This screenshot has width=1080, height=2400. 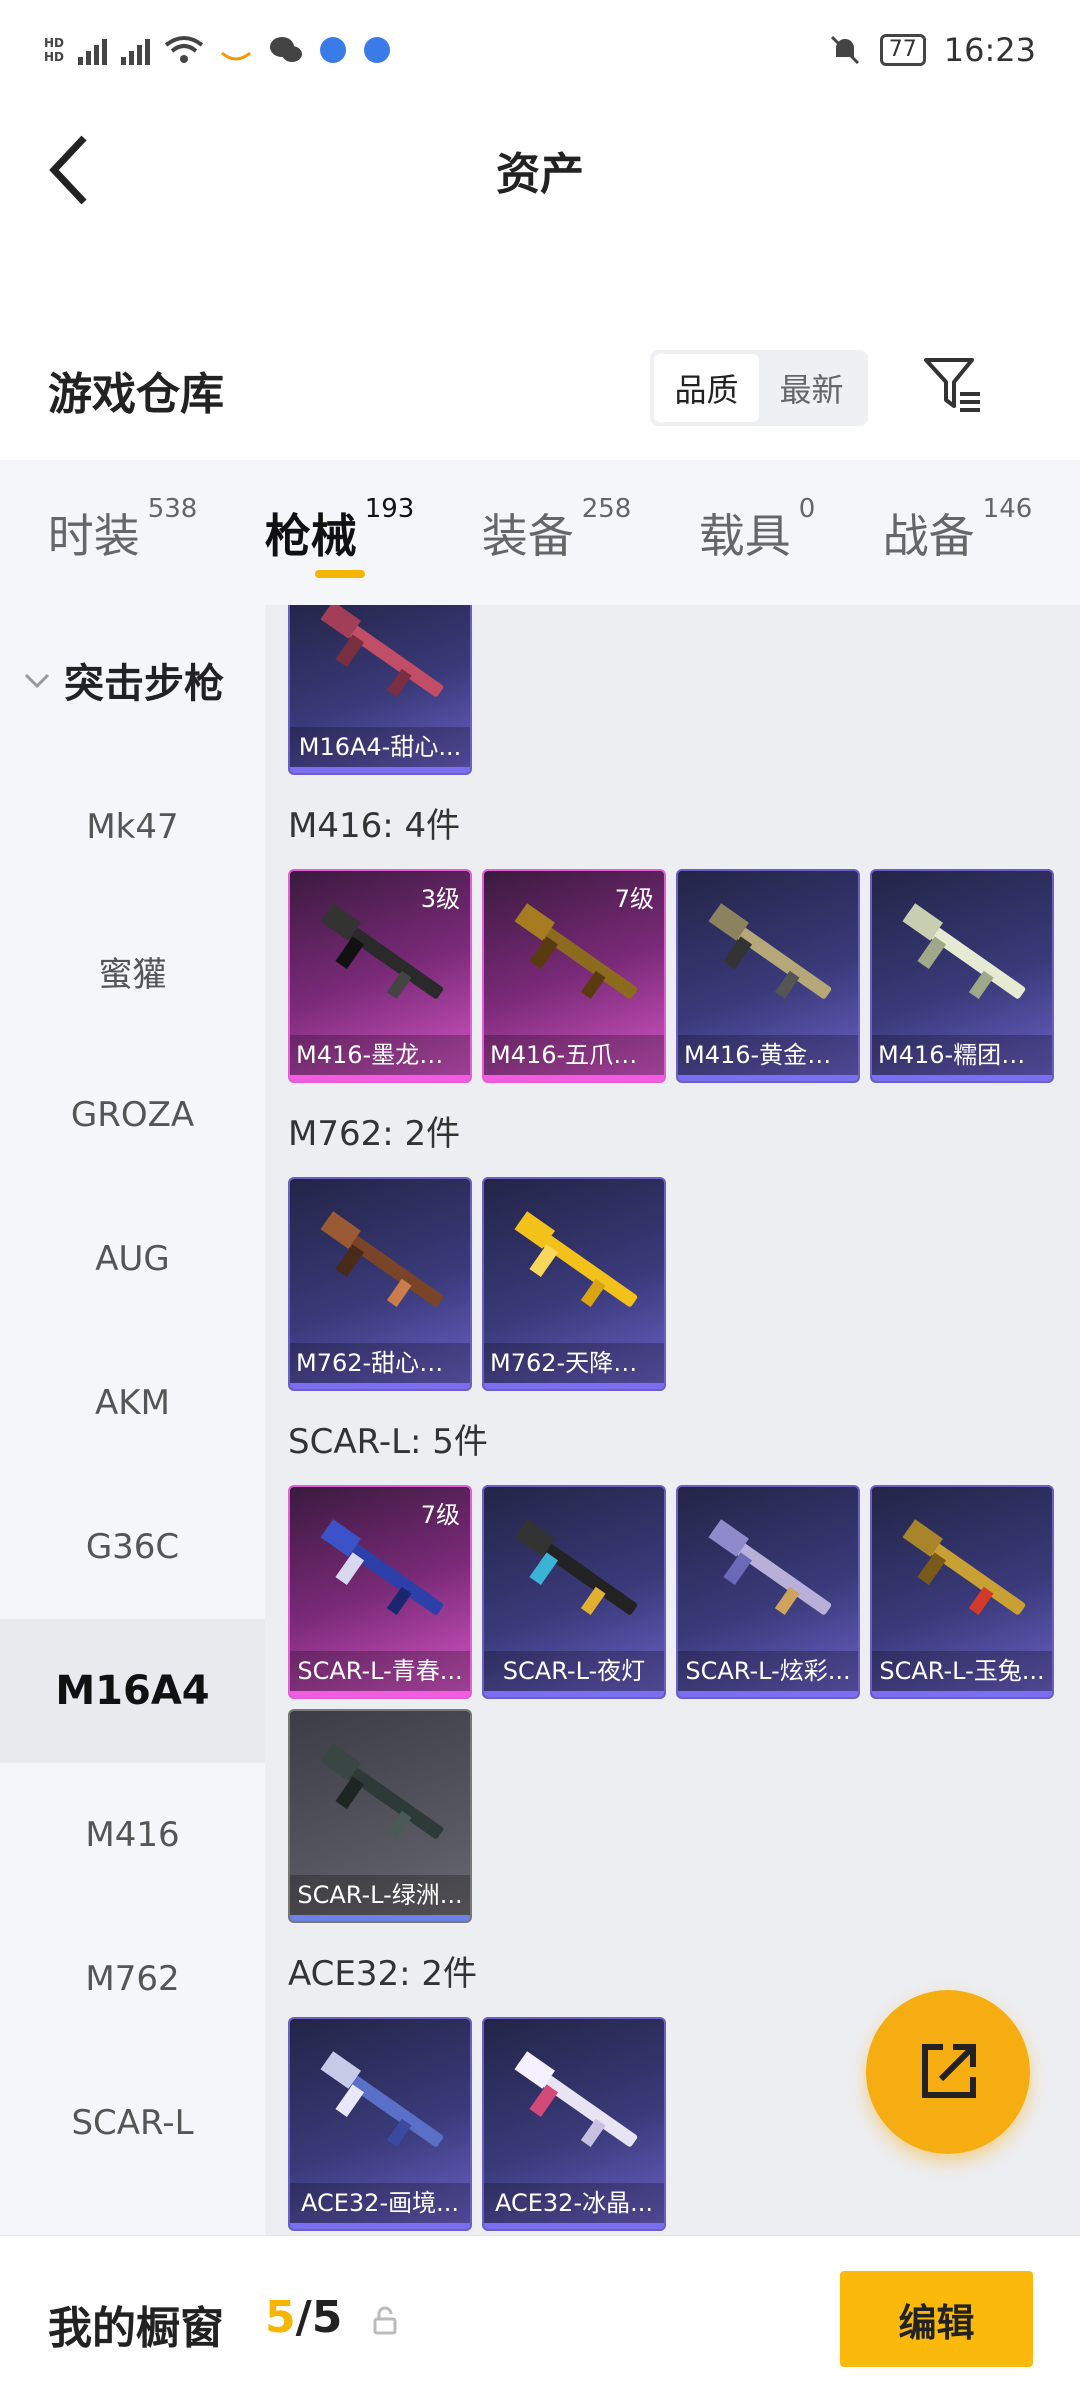 I want to click on skin-card: SCAR-L-夜灯, so click(x=574, y=1592).